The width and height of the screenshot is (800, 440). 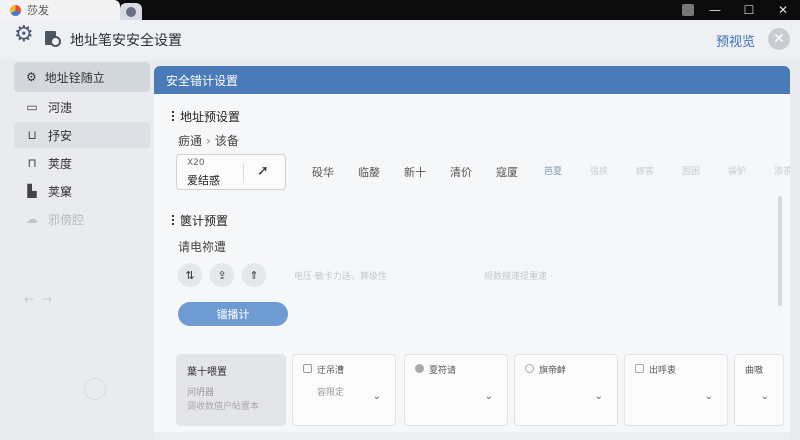 I want to click on sidebar: ⚙ 地址铨随立 ▭ 河漶 ⊔ 抒安 ⊓ 荚度 ▙ 荚窠 ☁ 邪傍腔 ←→, so click(x=82, y=251).